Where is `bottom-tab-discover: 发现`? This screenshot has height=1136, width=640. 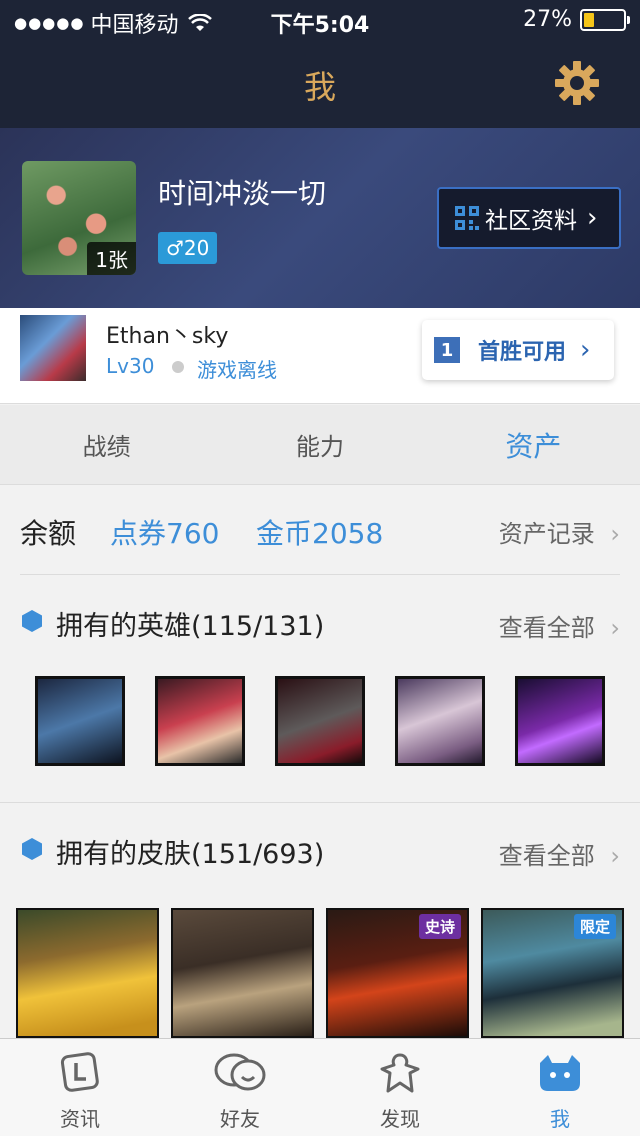
bottom-tab-discover: 发现 is located at coordinates (400, 1087).